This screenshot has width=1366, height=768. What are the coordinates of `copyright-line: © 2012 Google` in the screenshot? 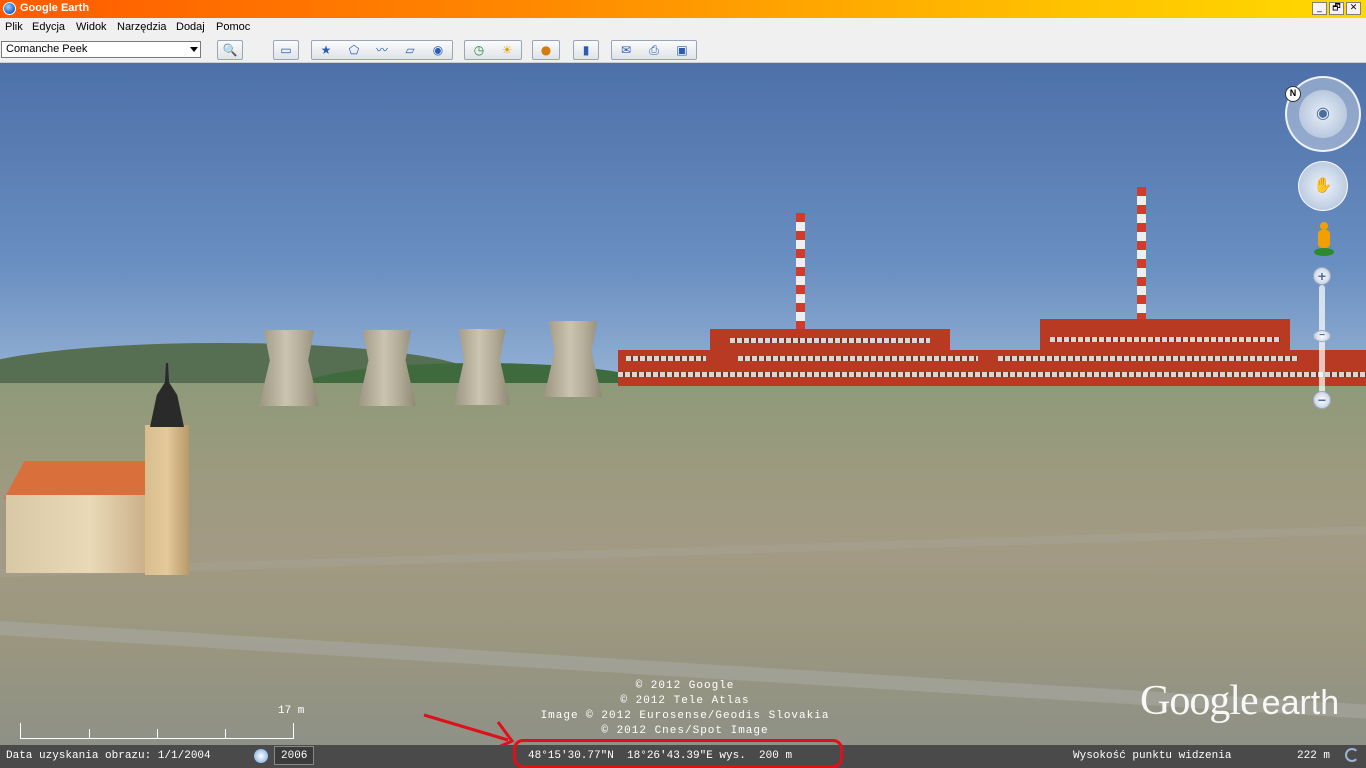 It's located at (685, 686).